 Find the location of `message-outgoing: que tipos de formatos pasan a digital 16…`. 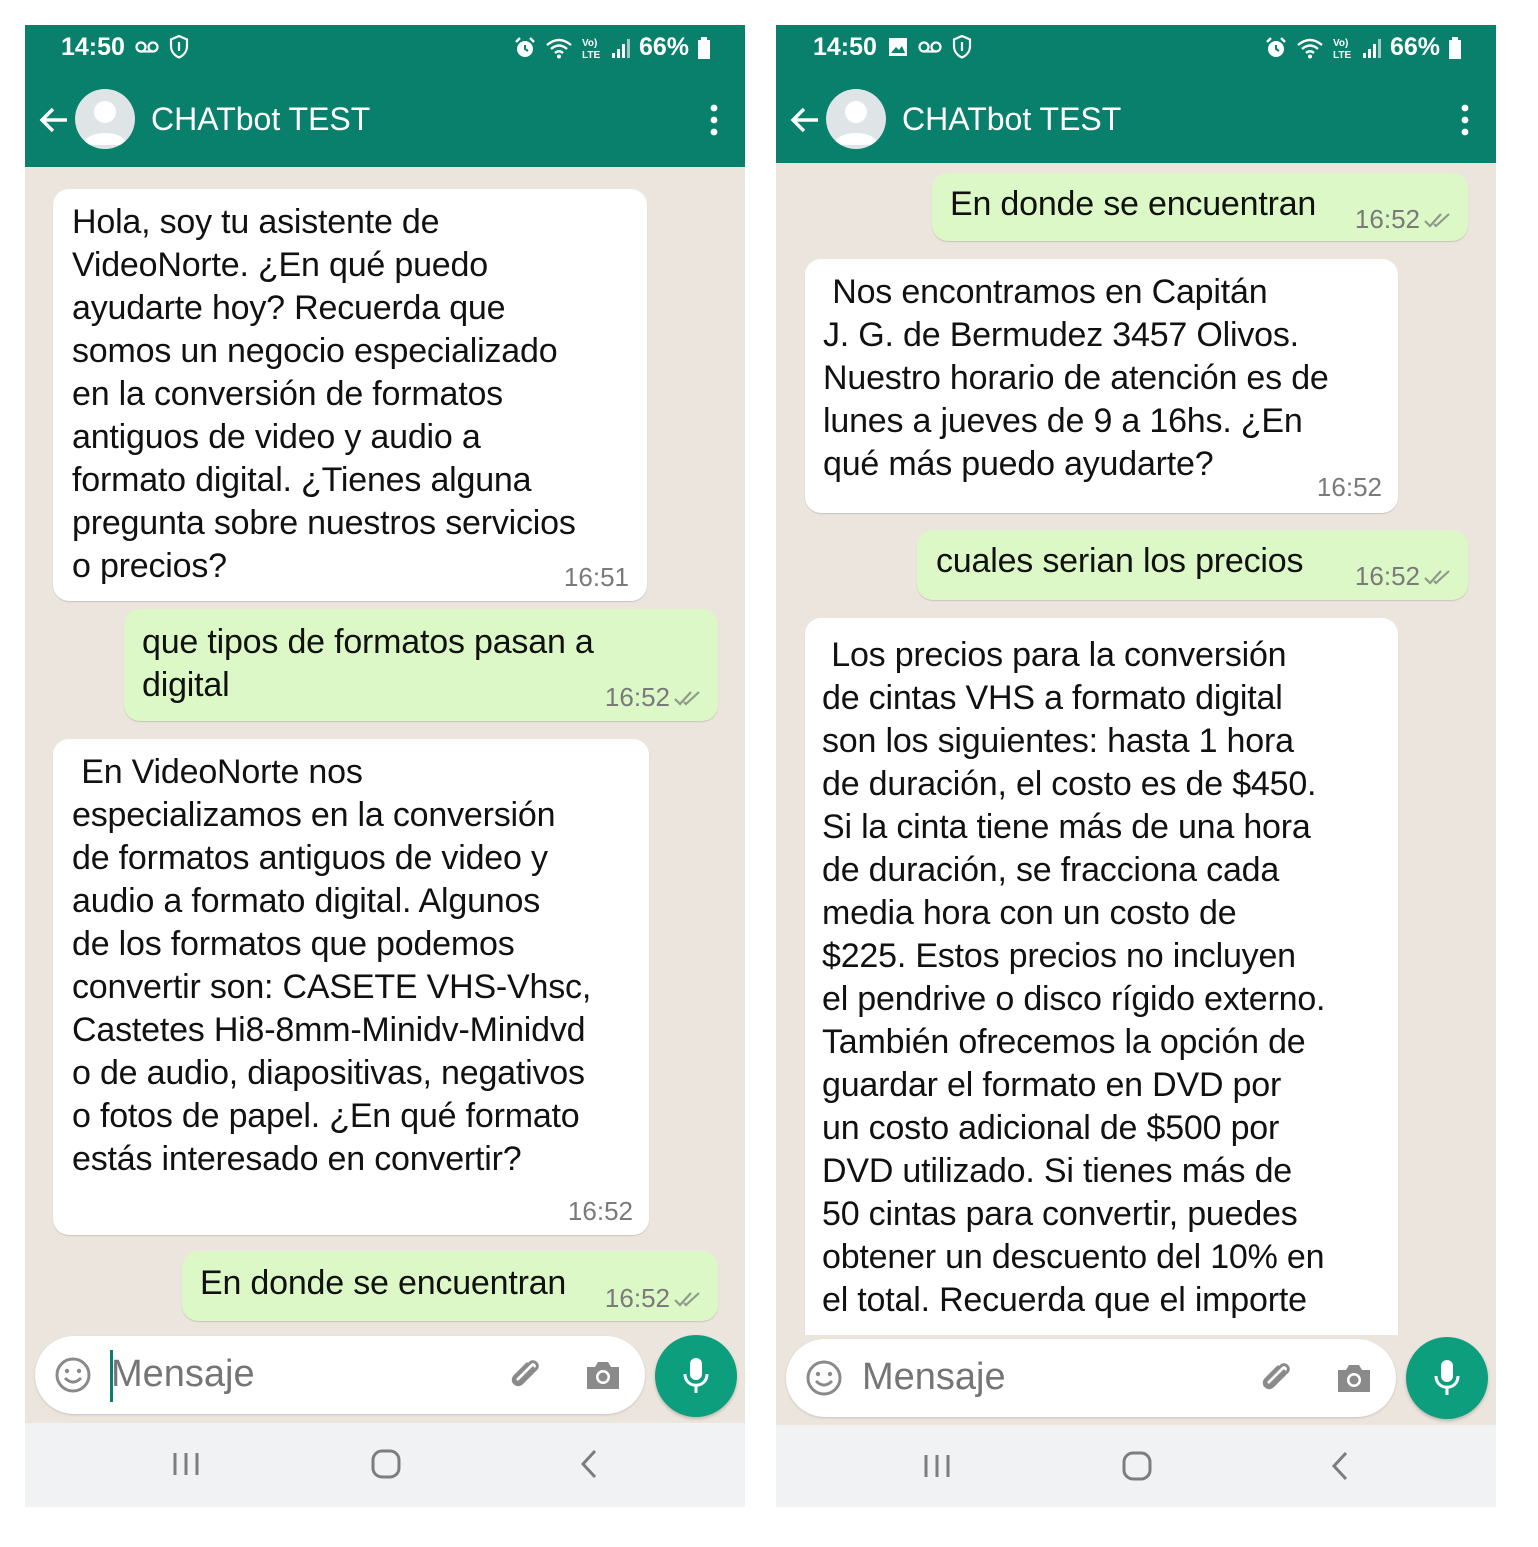

message-outgoing: que tipos de formatos pasan a digital 16… is located at coordinates (421, 665).